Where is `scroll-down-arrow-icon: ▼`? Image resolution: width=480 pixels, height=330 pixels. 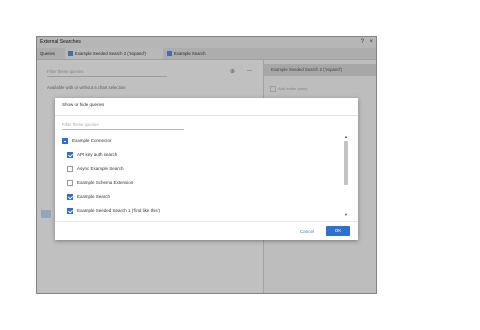
scroll-down-arrow-icon: ▼ is located at coordinates (346, 215).